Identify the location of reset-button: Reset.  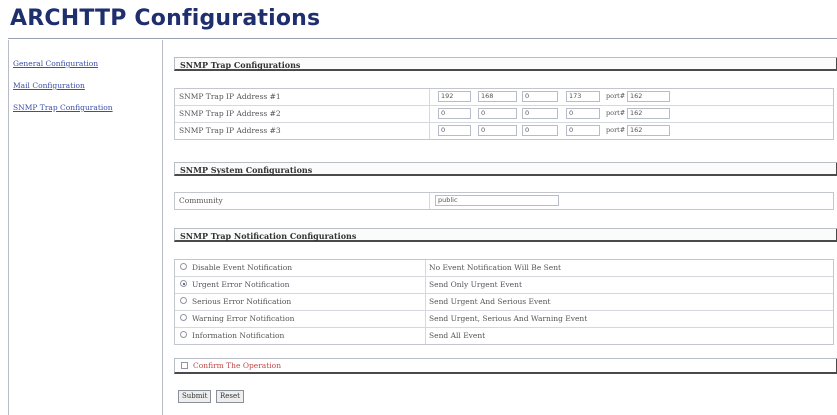
(230, 396).